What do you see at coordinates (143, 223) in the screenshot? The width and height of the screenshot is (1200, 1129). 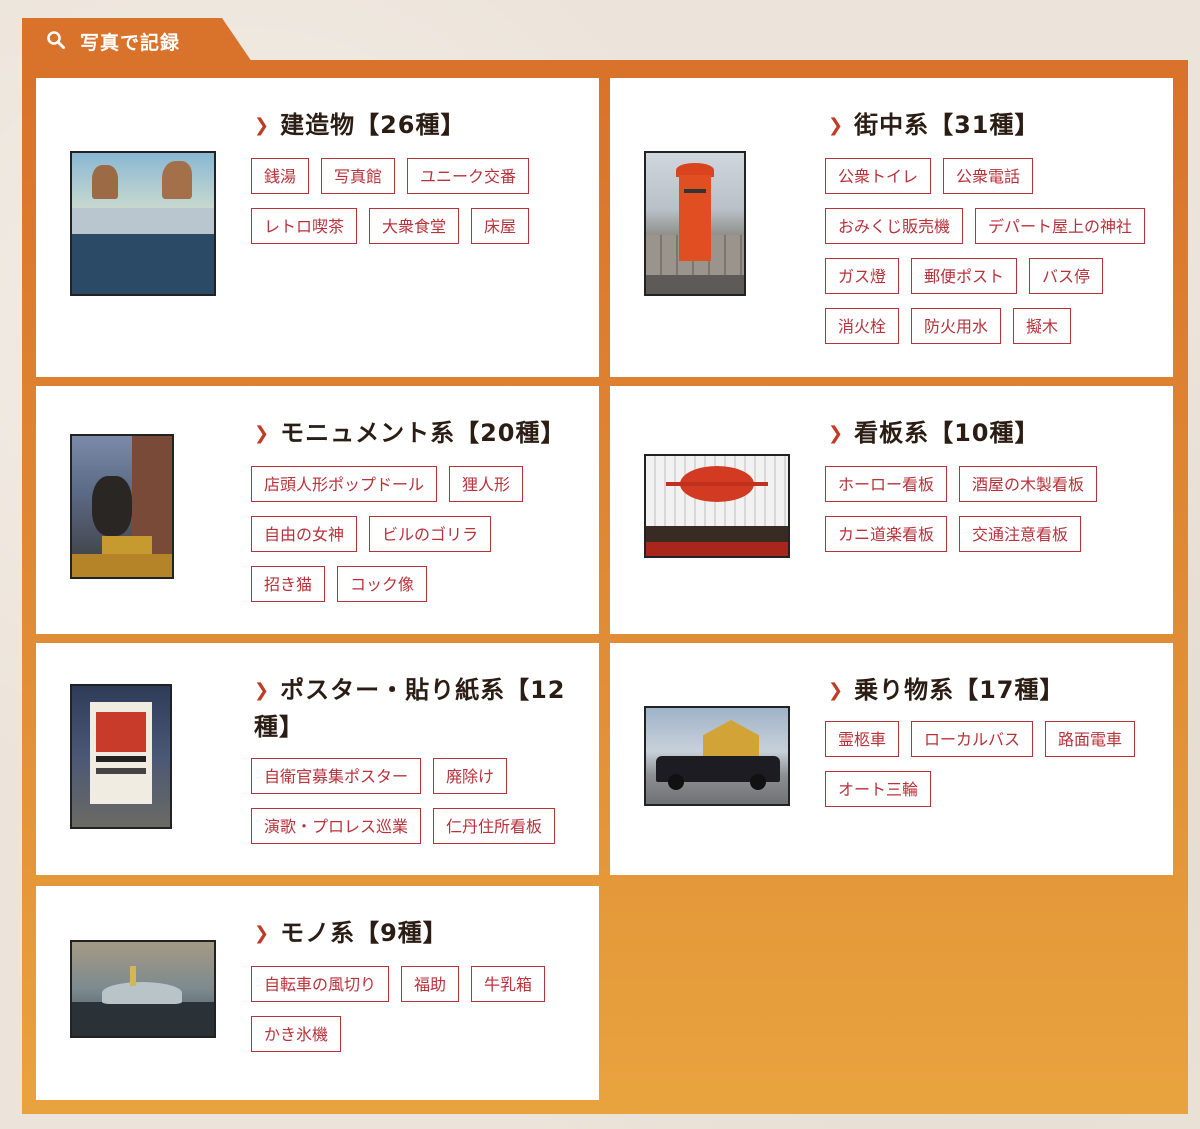 I see `thumbnail-bathhouse` at bounding box center [143, 223].